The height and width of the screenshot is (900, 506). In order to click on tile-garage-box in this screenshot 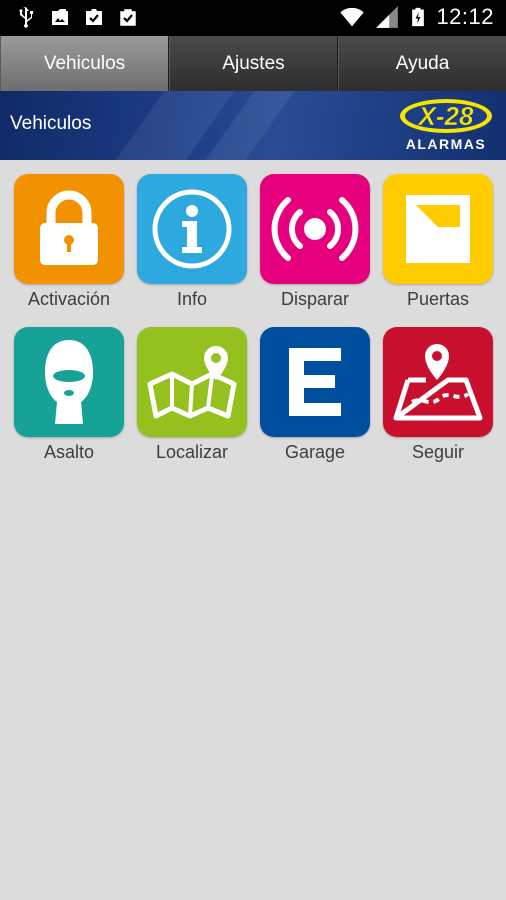, I will do `click(315, 382)`.